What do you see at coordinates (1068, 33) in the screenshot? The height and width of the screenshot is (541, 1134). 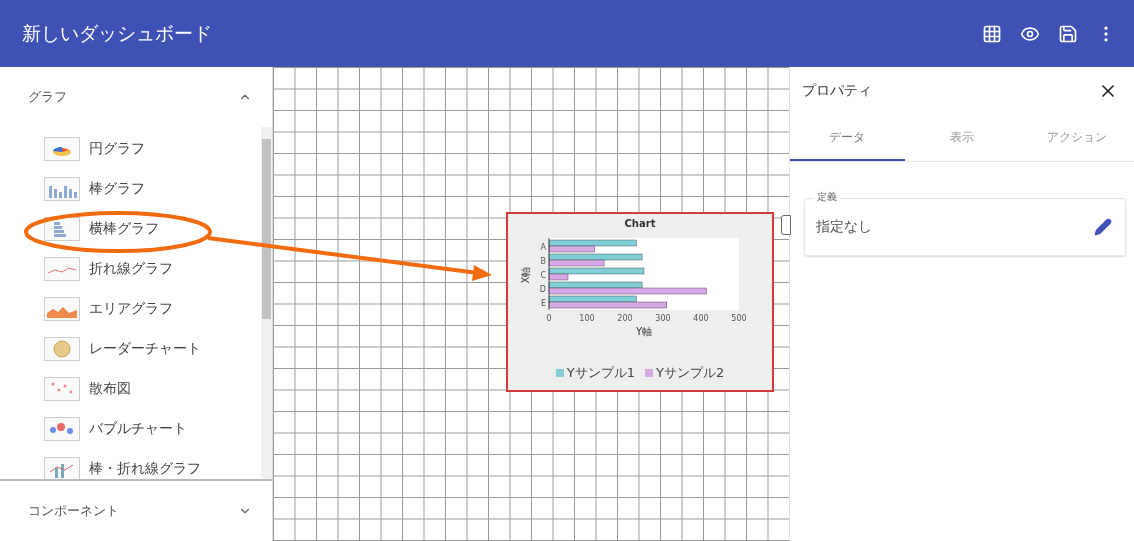 I see `save-icon` at bounding box center [1068, 33].